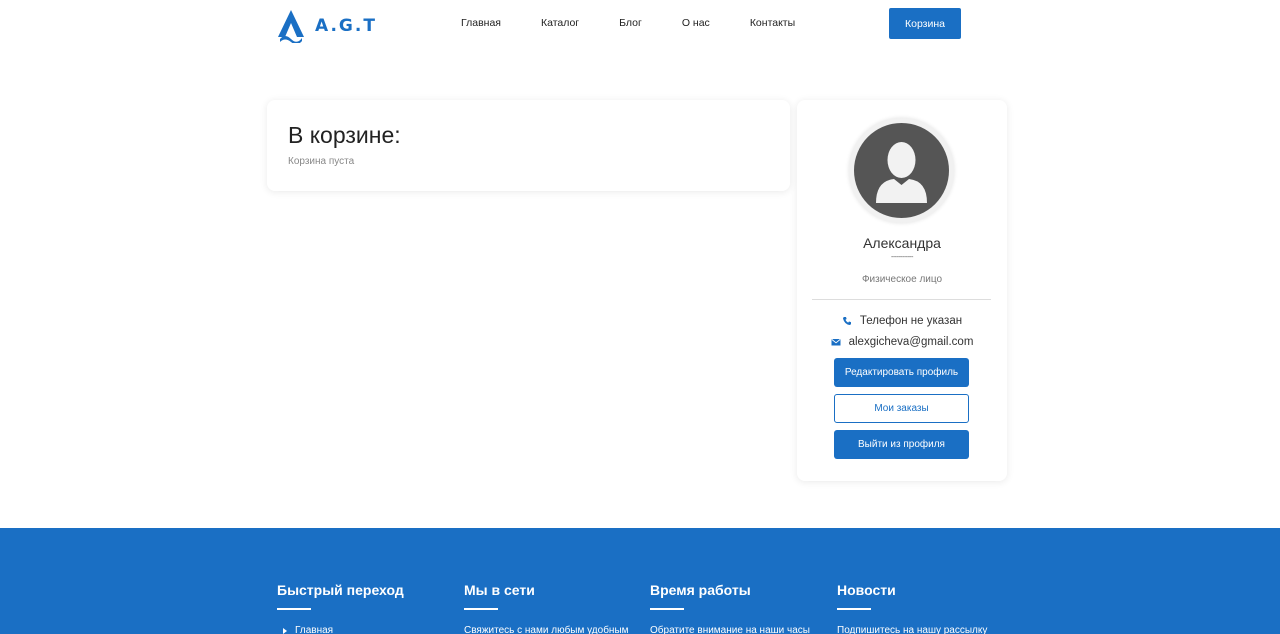 The image size is (1280, 634). What do you see at coordinates (344, 135) in the screenshot?
I see `cart-title: В корзине:` at bounding box center [344, 135].